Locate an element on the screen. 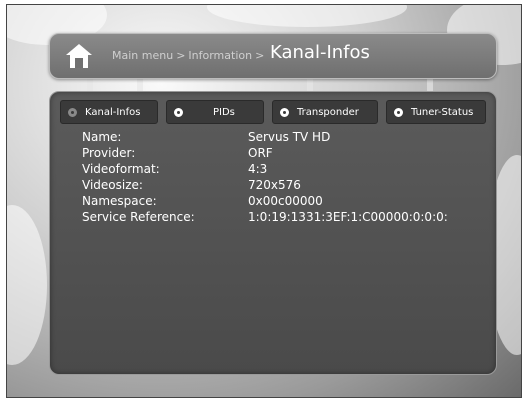 The image size is (526, 402). info-label: Provider: is located at coordinates (109, 153).